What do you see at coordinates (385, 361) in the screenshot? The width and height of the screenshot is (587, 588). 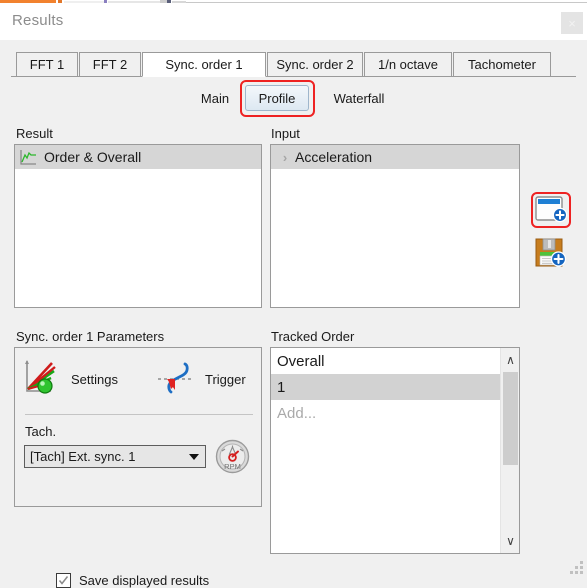 I see `list-item: Overall` at bounding box center [385, 361].